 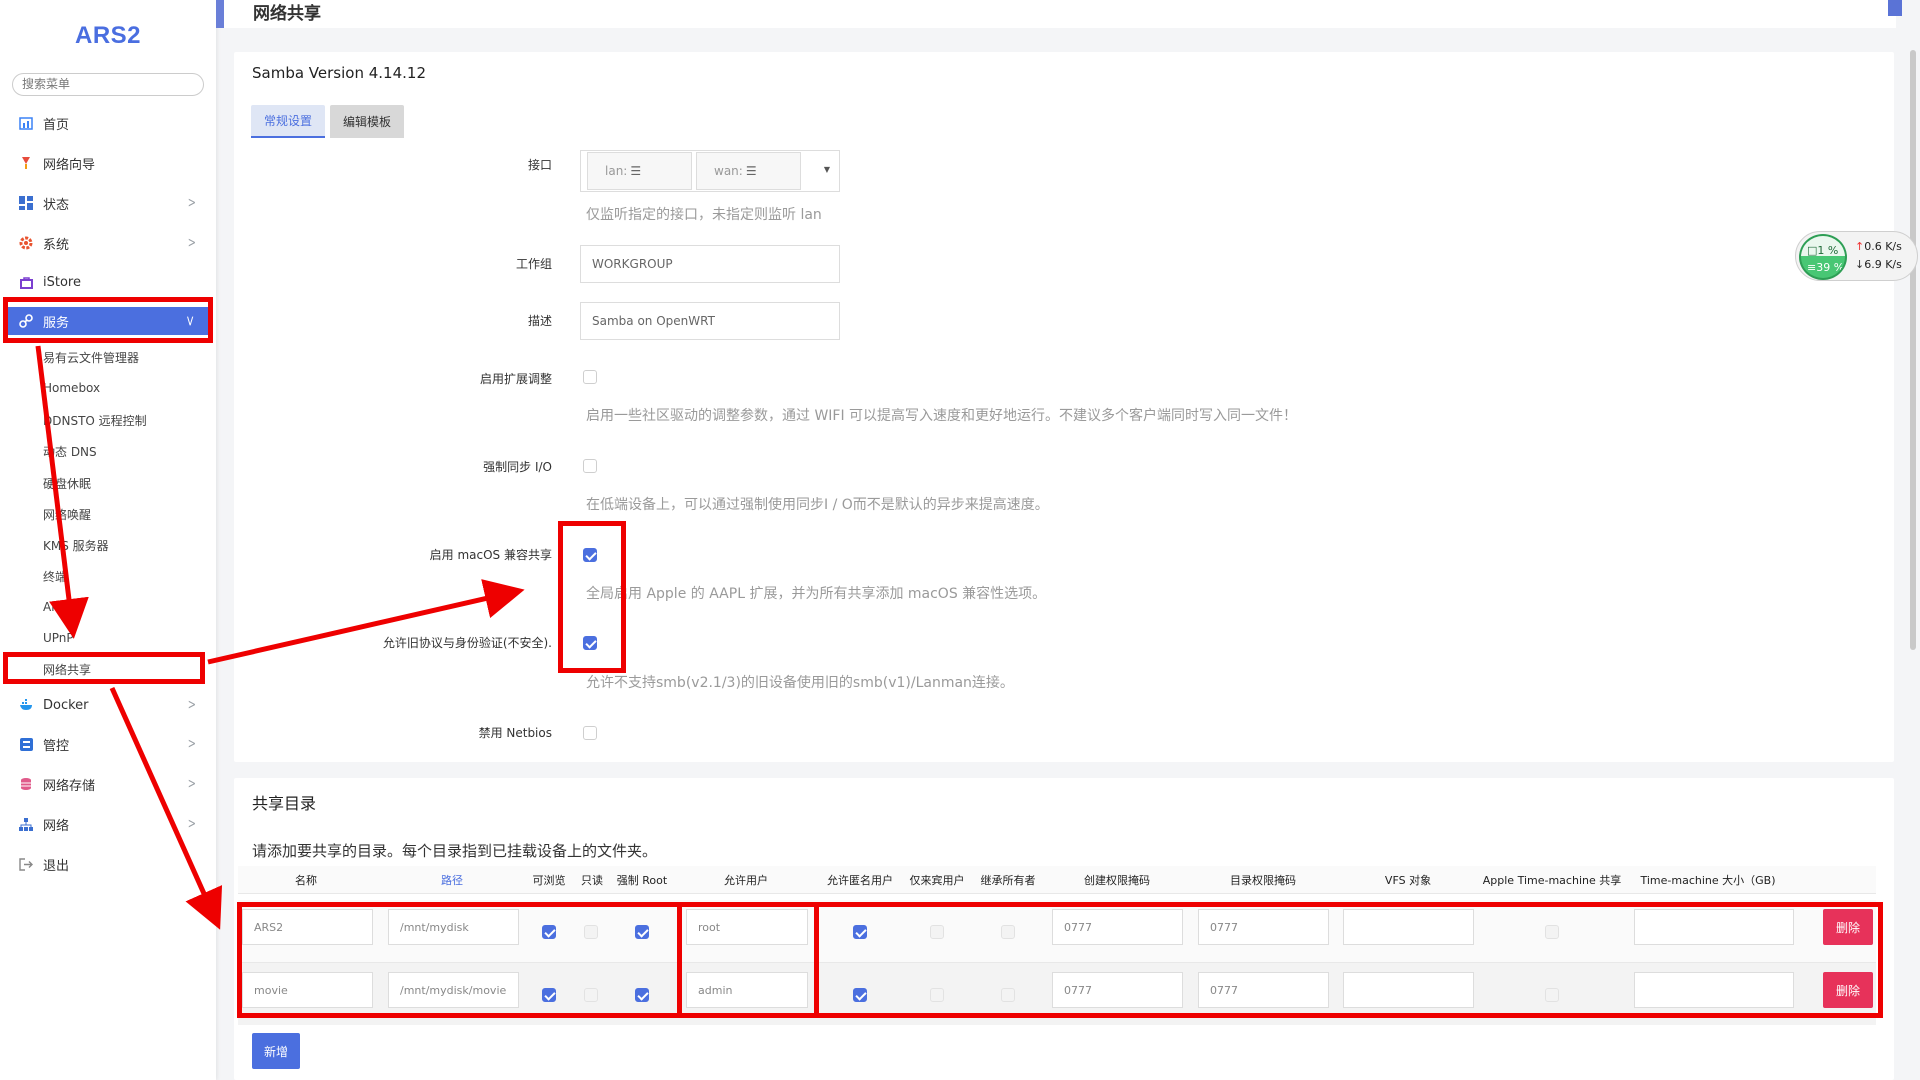 I want to click on col-path: 路径, so click(x=452, y=880).